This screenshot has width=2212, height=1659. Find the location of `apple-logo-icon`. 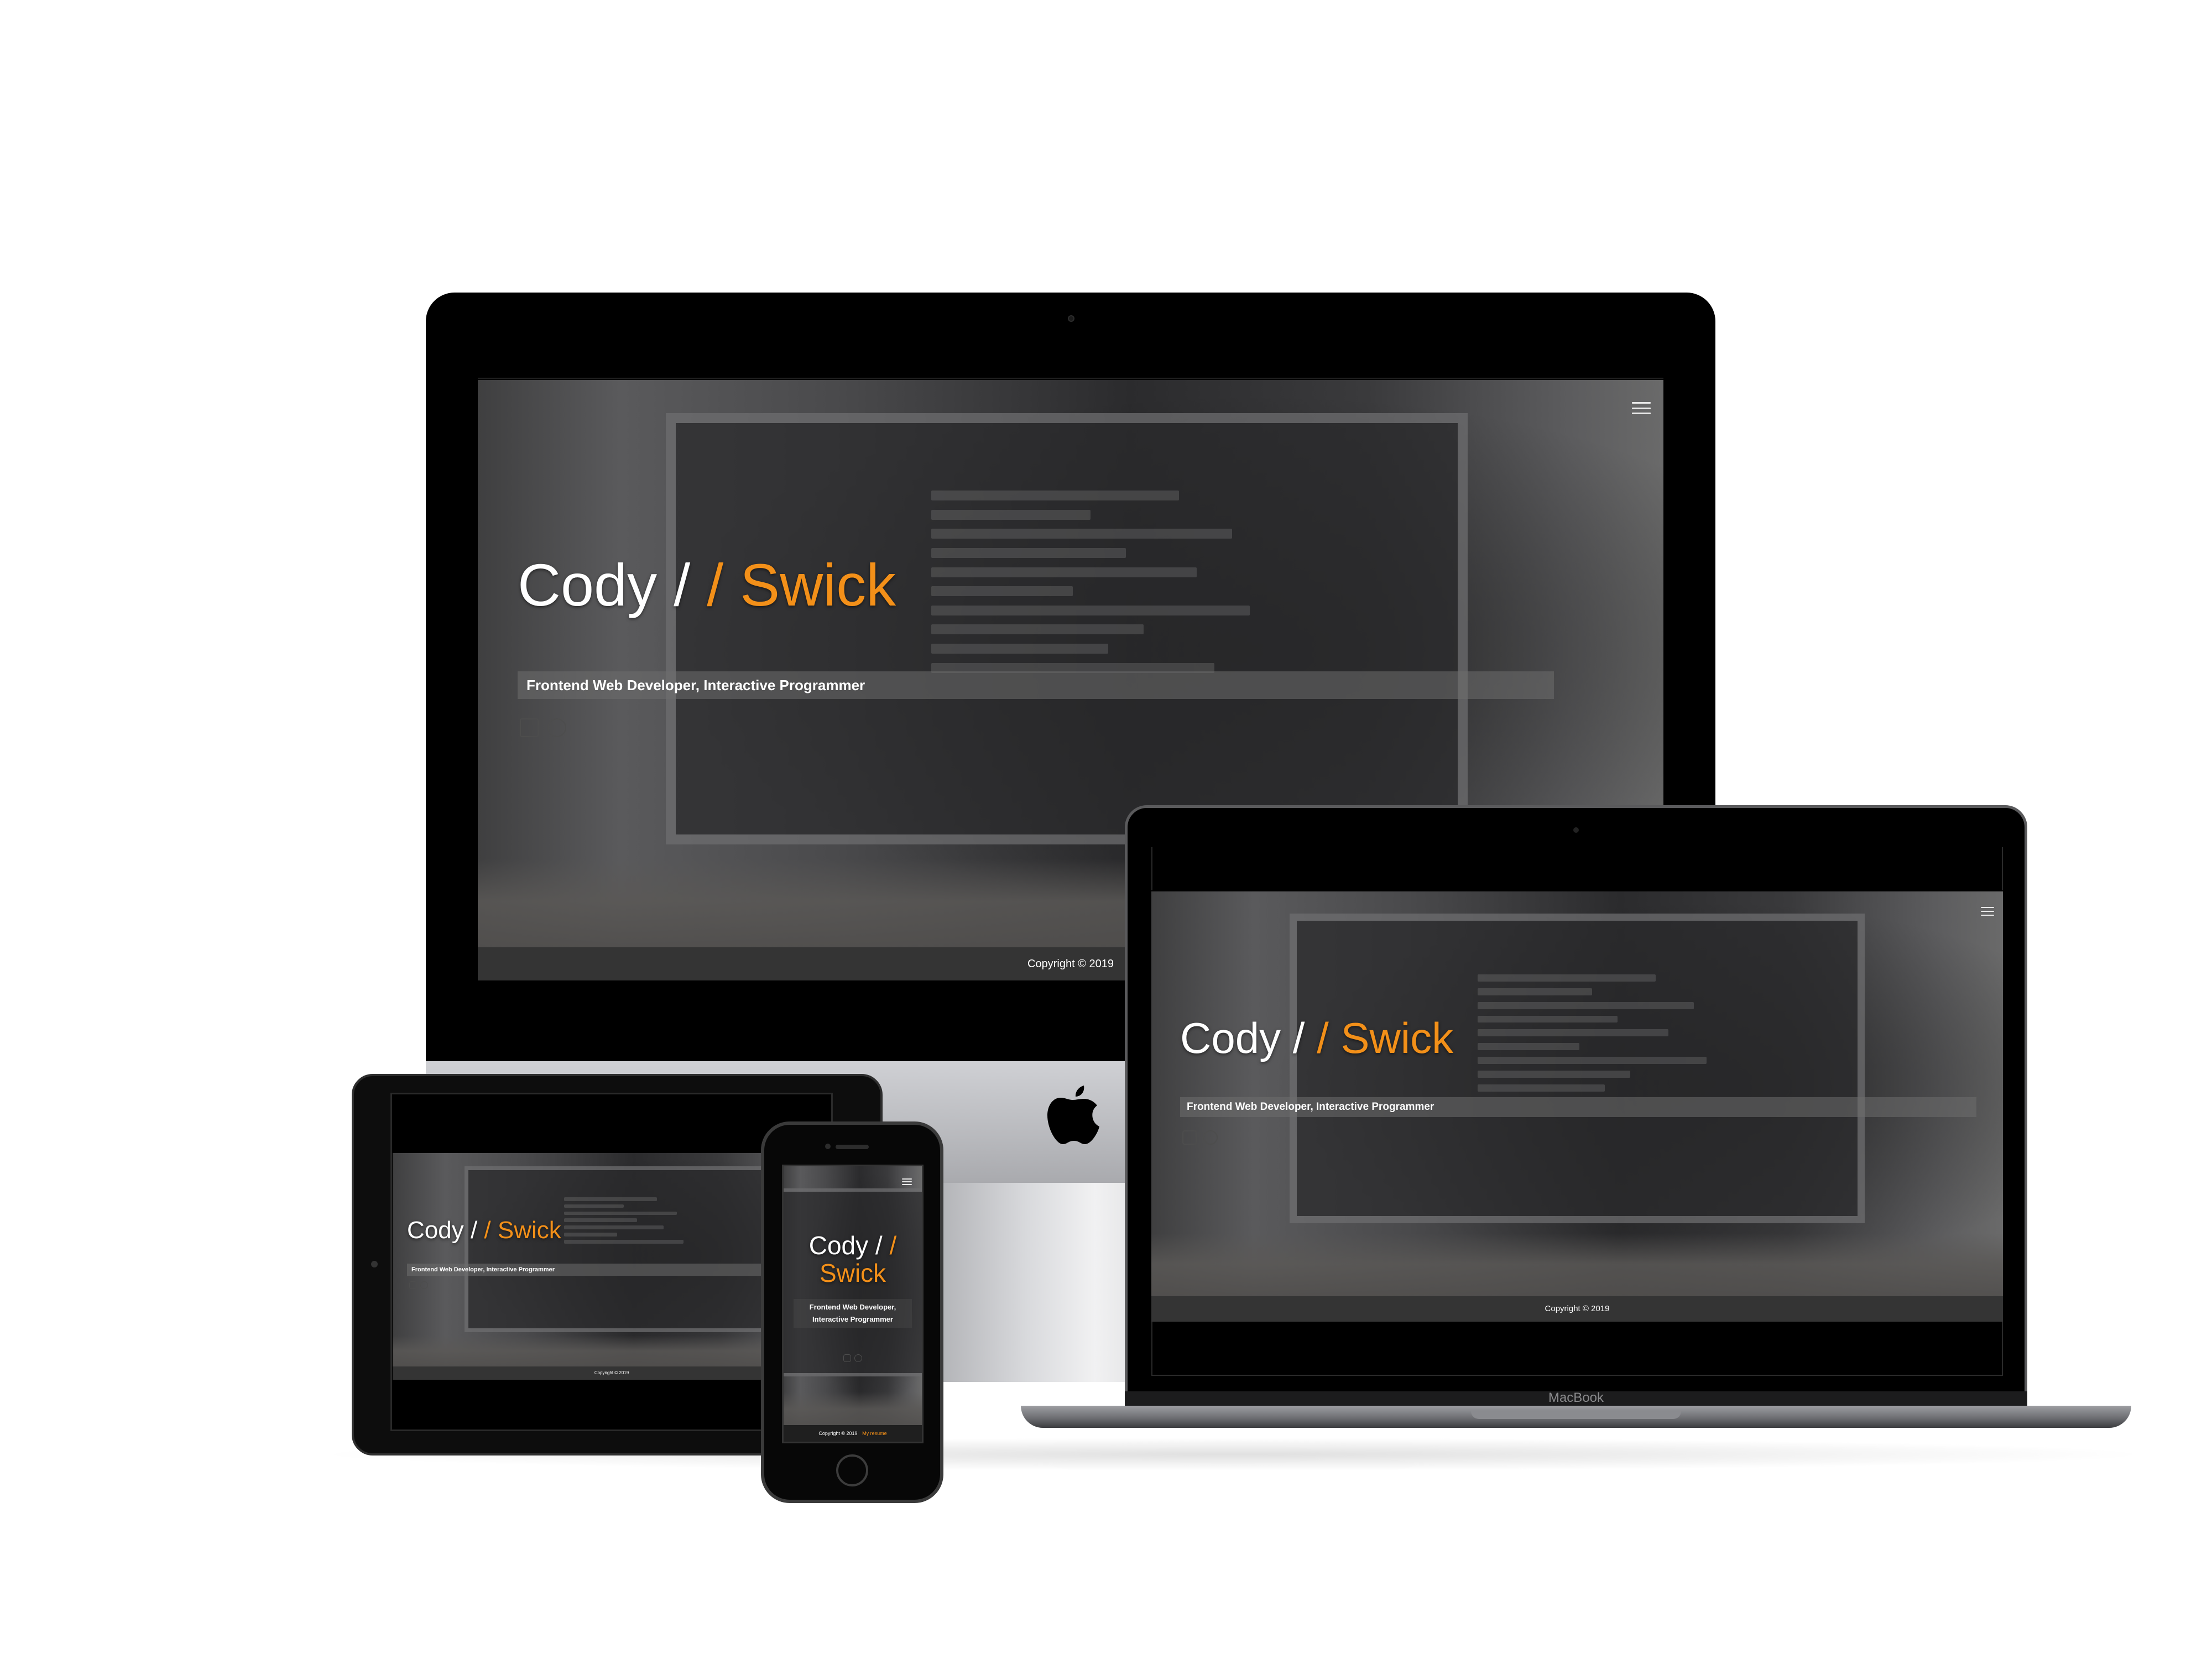

apple-logo-icon is located at coordinates (1073, 1115).